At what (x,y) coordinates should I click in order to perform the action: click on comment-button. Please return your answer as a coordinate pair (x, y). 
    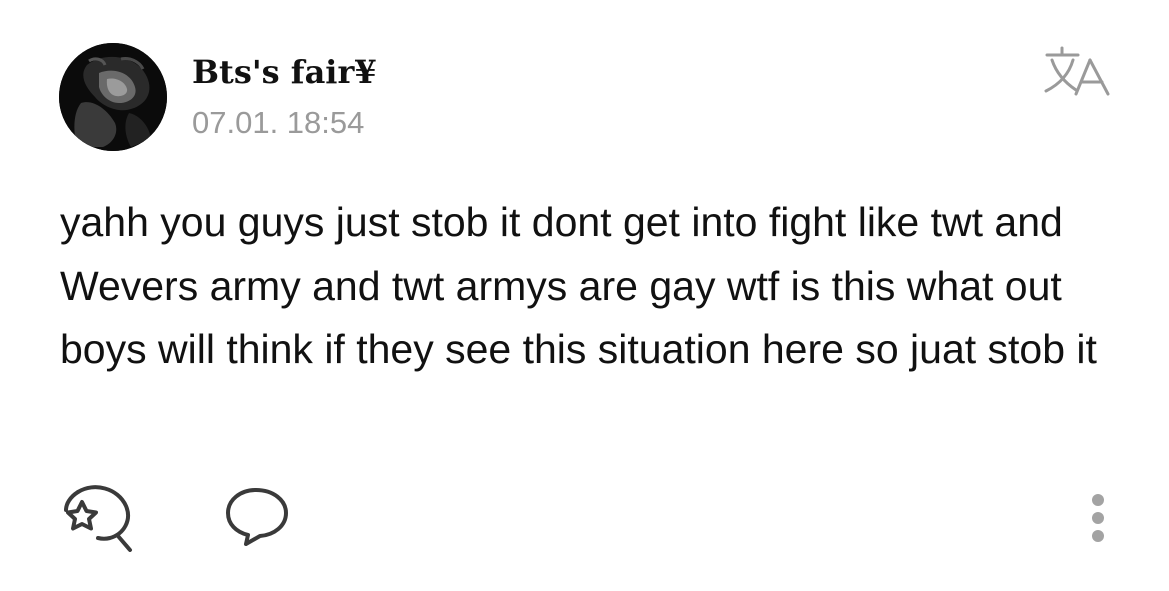
    Looking at the image, I should click on (257, 516).